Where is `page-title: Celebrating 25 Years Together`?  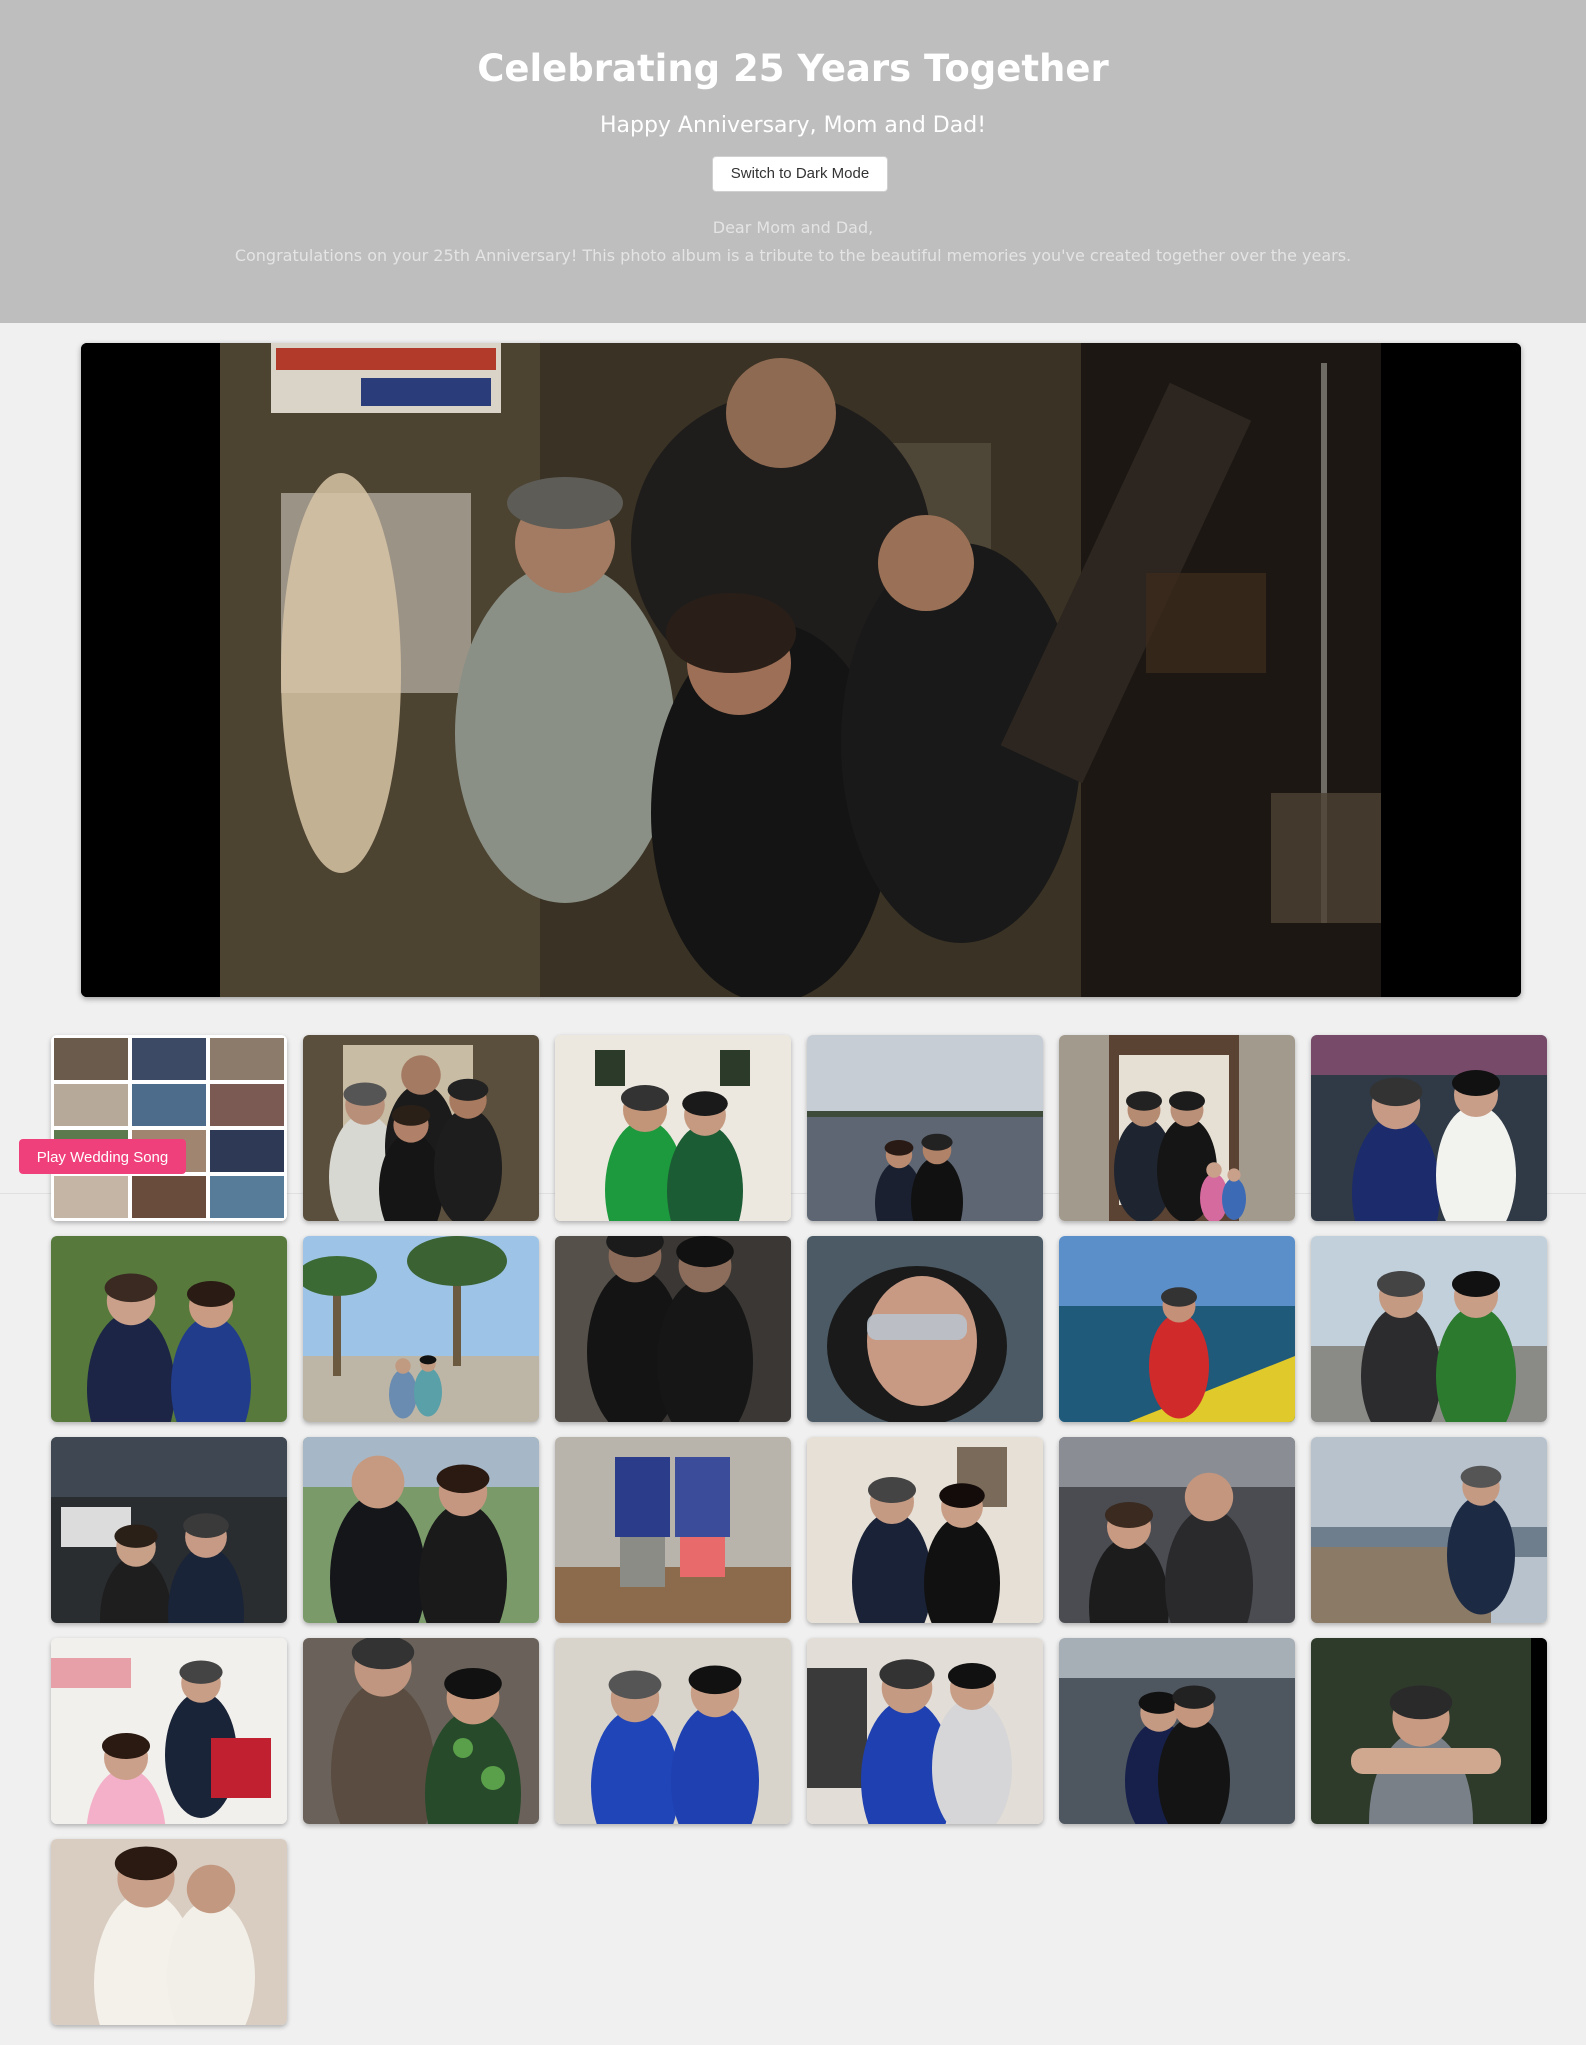
page-title: Celebrating 25 Years Together is located at coordinates (793, 68).